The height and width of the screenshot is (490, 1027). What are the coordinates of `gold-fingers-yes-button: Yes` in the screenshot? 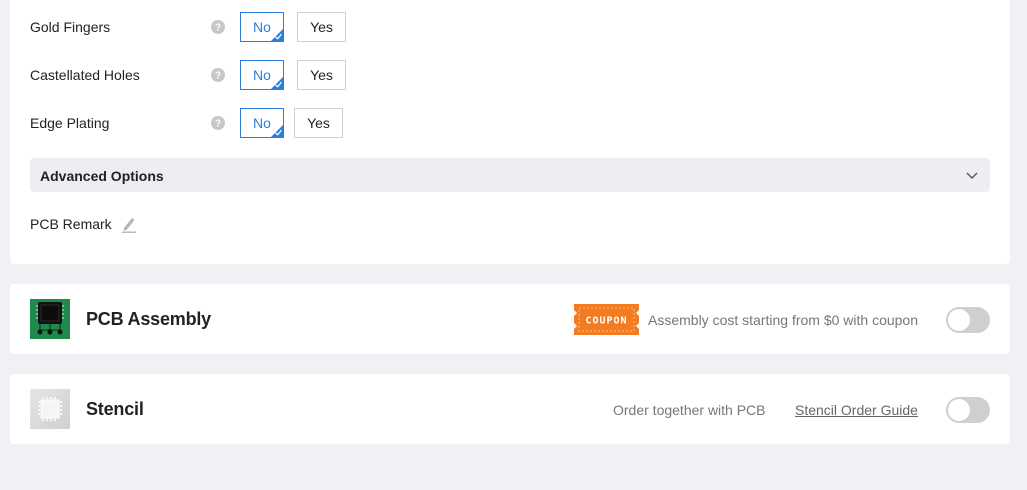 It's located at (321, 27).